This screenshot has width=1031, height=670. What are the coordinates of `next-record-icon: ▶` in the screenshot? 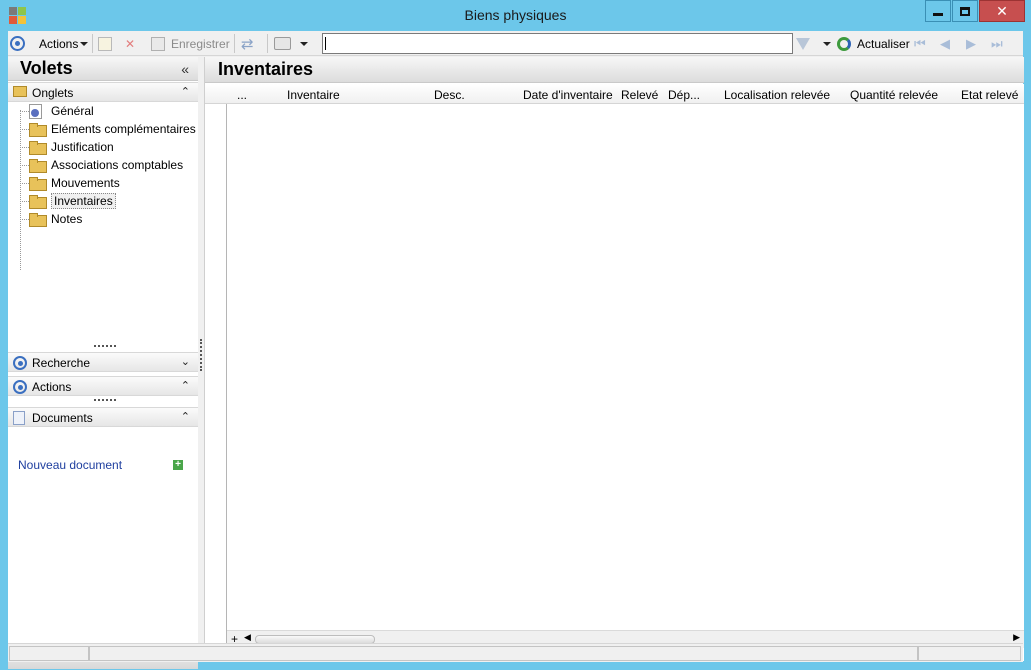 It's located at (971, 43).